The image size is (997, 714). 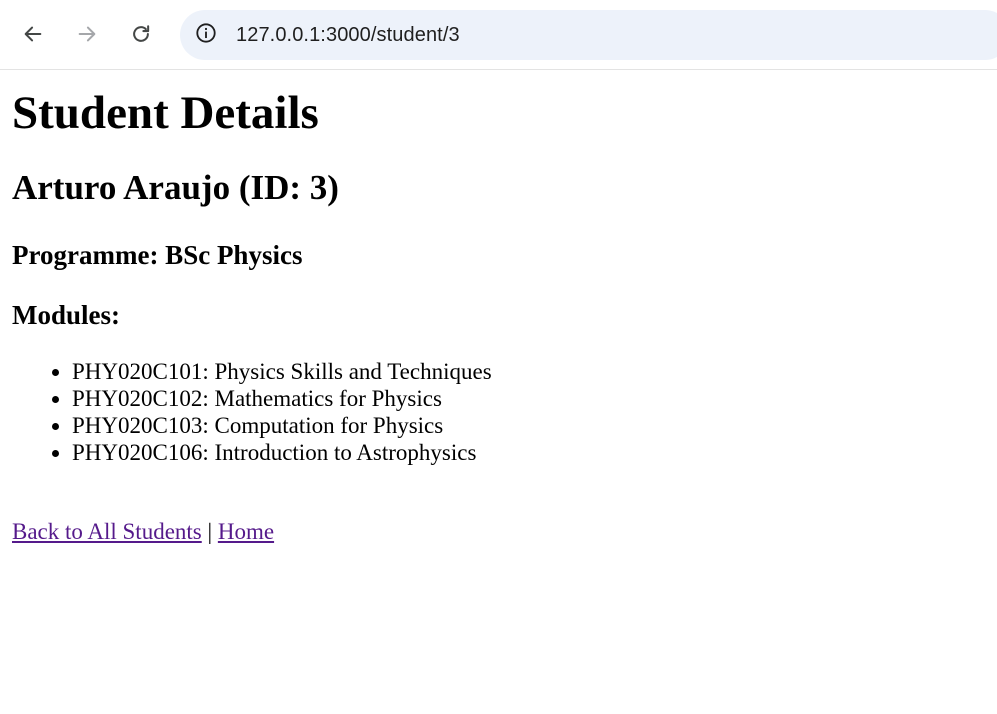 What do you see at coordinates (66, 315) in the screenshot?
I see `modules-heading: Modules:` at bounding box center [66, 315].